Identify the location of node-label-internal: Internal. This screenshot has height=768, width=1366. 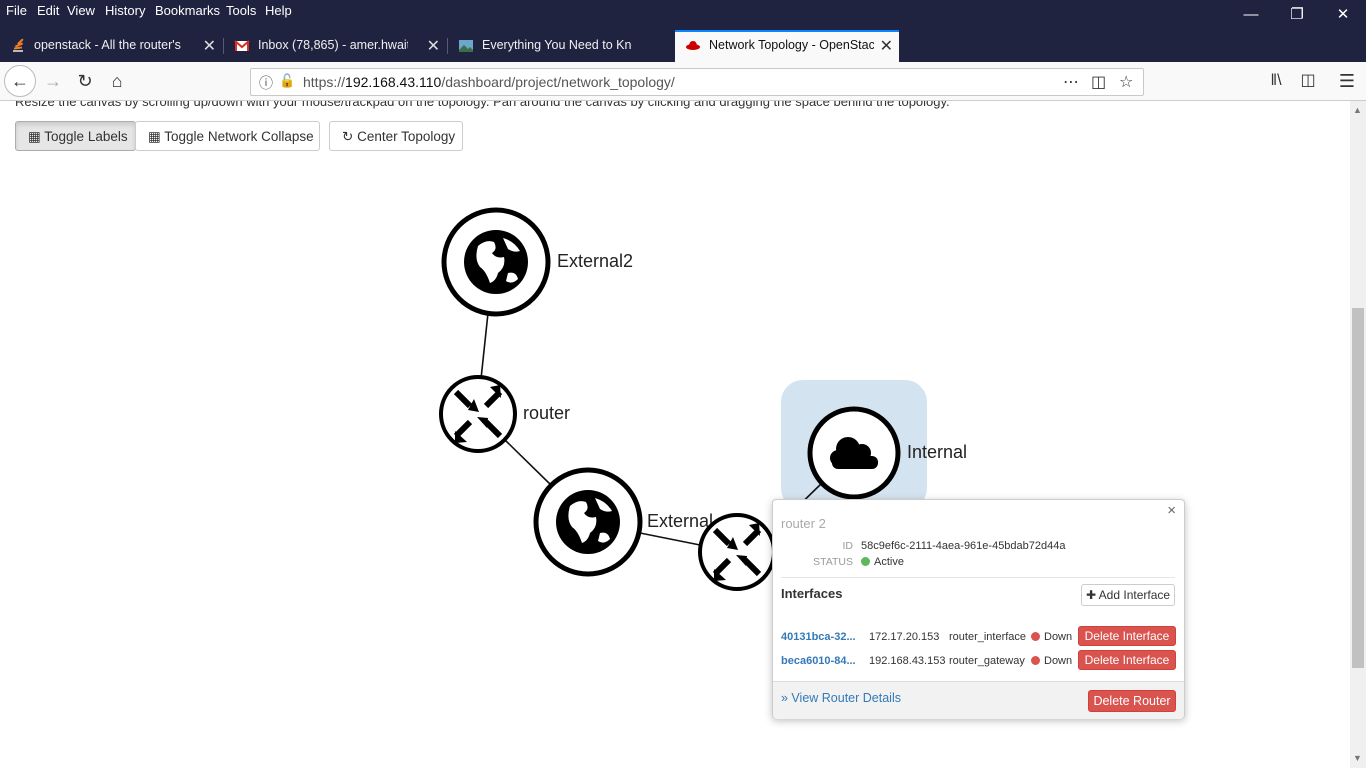
(937, 452).